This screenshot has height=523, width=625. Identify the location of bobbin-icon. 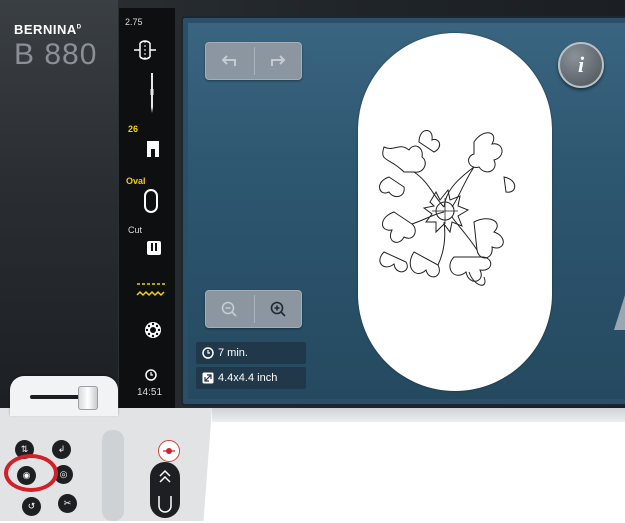
(153, 332).